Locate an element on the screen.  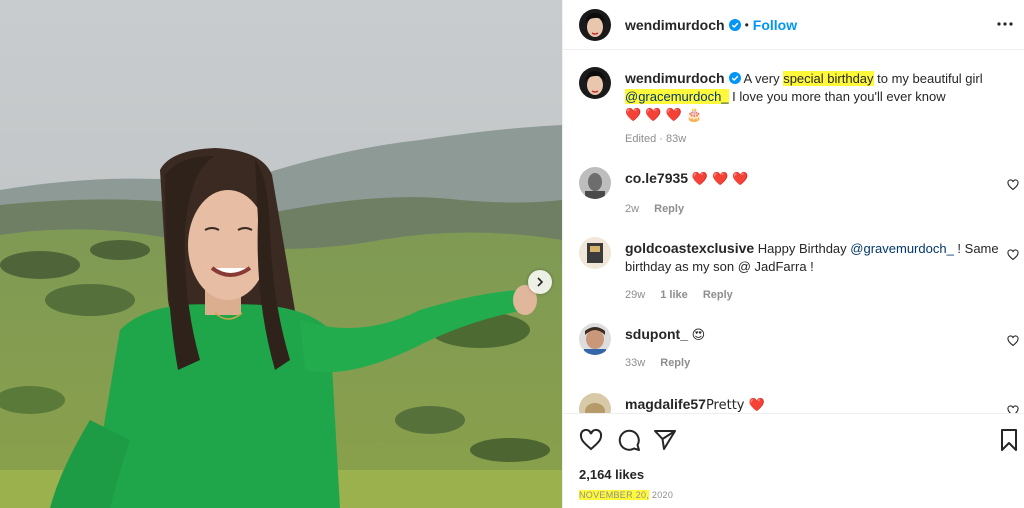
author-avatar is located at coordinates (595, 24).